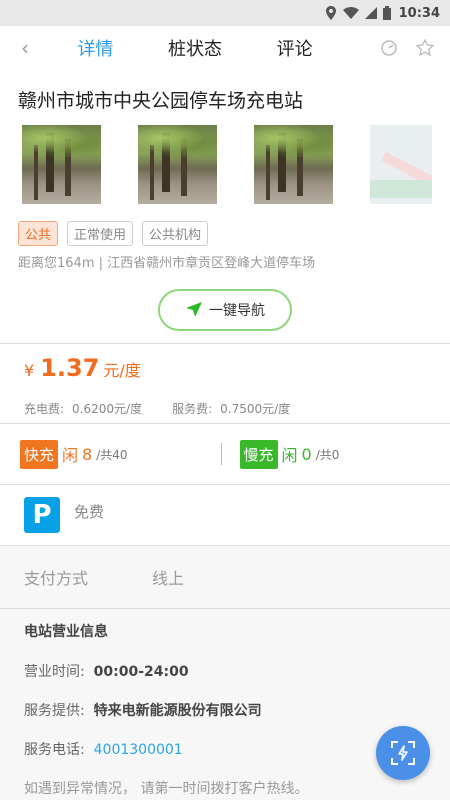 This screenshot has height=800, width=450. I want to click on hours-label: 营业时间:, so click(54, 672).